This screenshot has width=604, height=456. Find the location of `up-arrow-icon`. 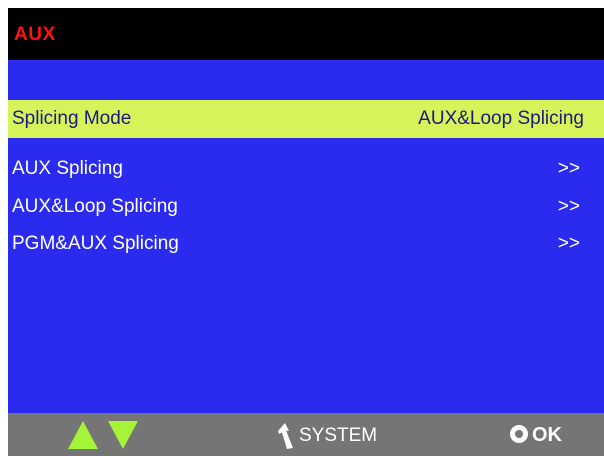

up-arrow-icon is located at coordinates (83, 435).